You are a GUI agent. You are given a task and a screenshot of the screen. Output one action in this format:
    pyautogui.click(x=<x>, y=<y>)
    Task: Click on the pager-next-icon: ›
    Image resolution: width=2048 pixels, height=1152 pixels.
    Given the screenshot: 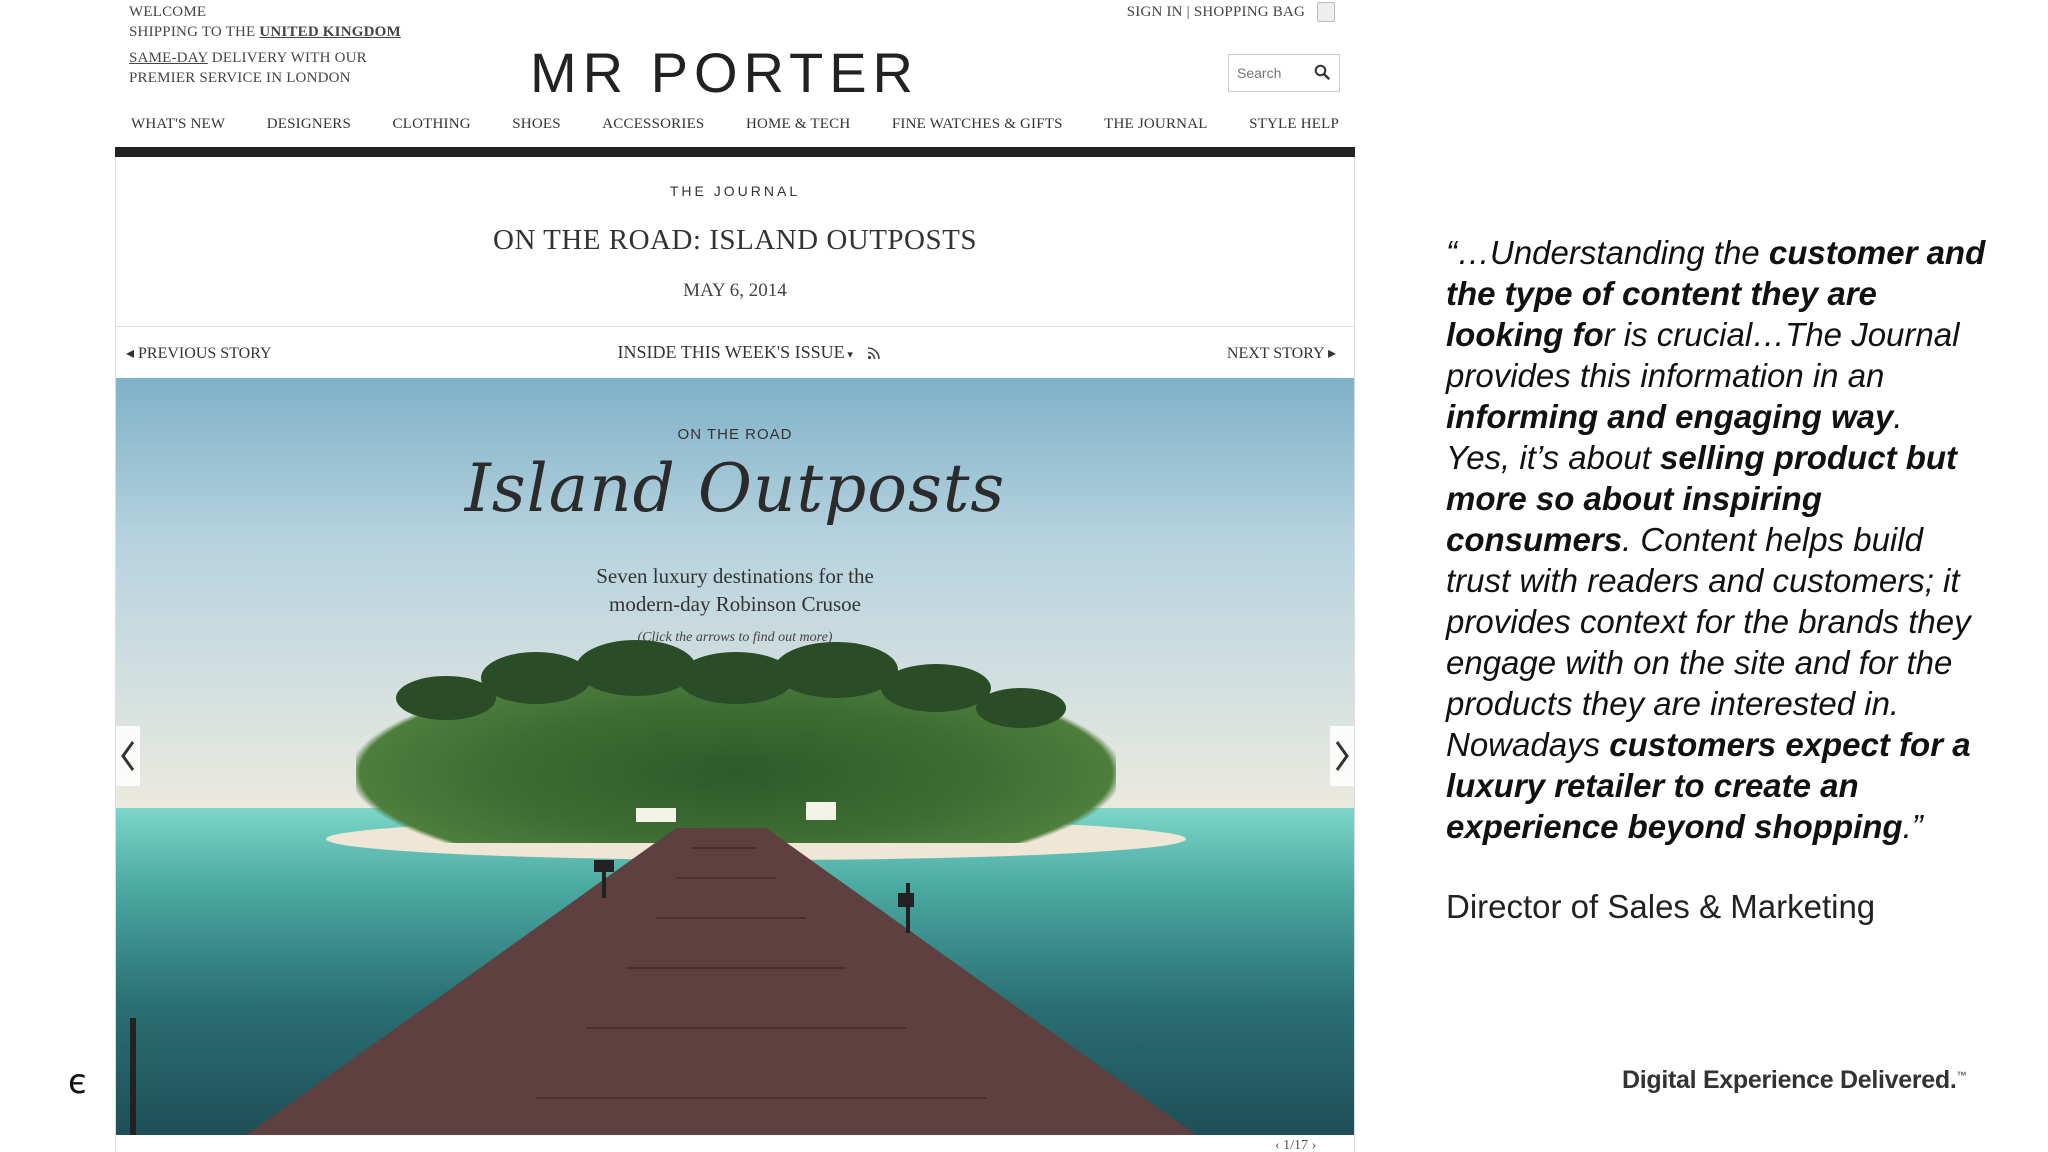 What is the action you would take?
    pyautogui.click(x=1312, y=1145)
    